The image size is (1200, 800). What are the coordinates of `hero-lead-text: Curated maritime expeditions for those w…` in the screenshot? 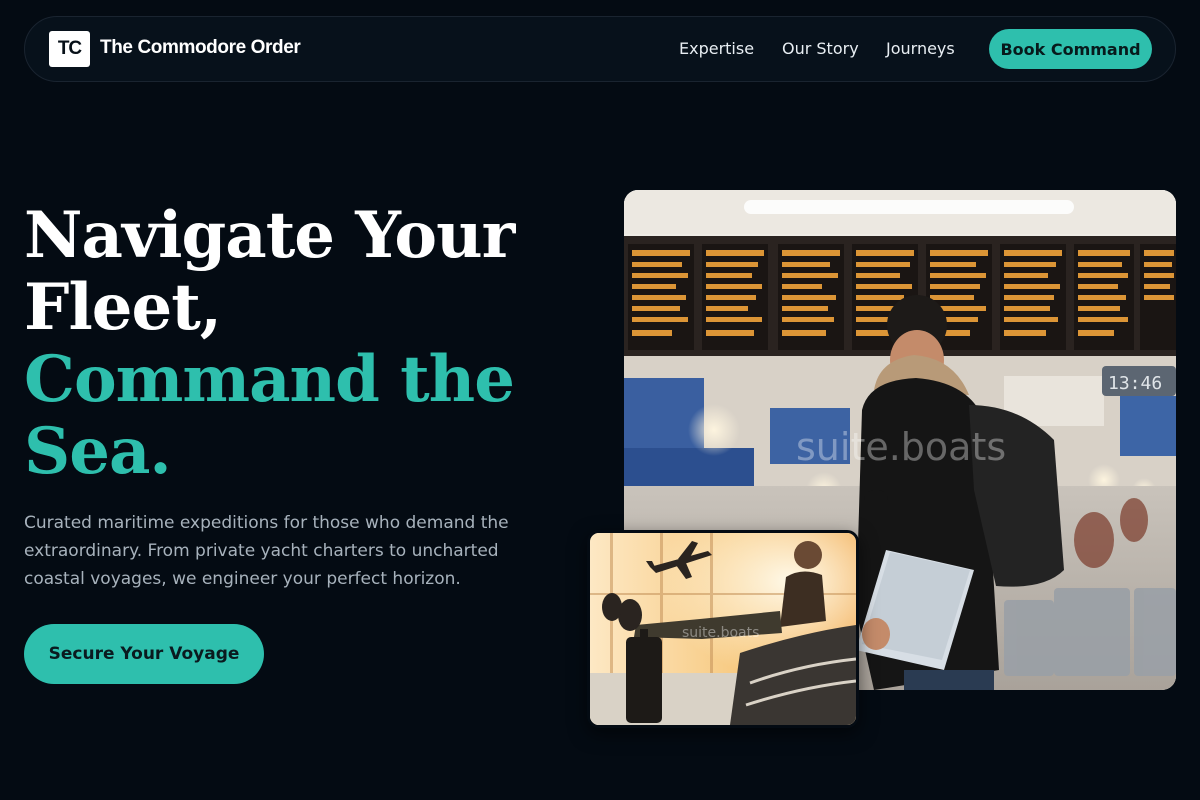 It's located at (266, 551).